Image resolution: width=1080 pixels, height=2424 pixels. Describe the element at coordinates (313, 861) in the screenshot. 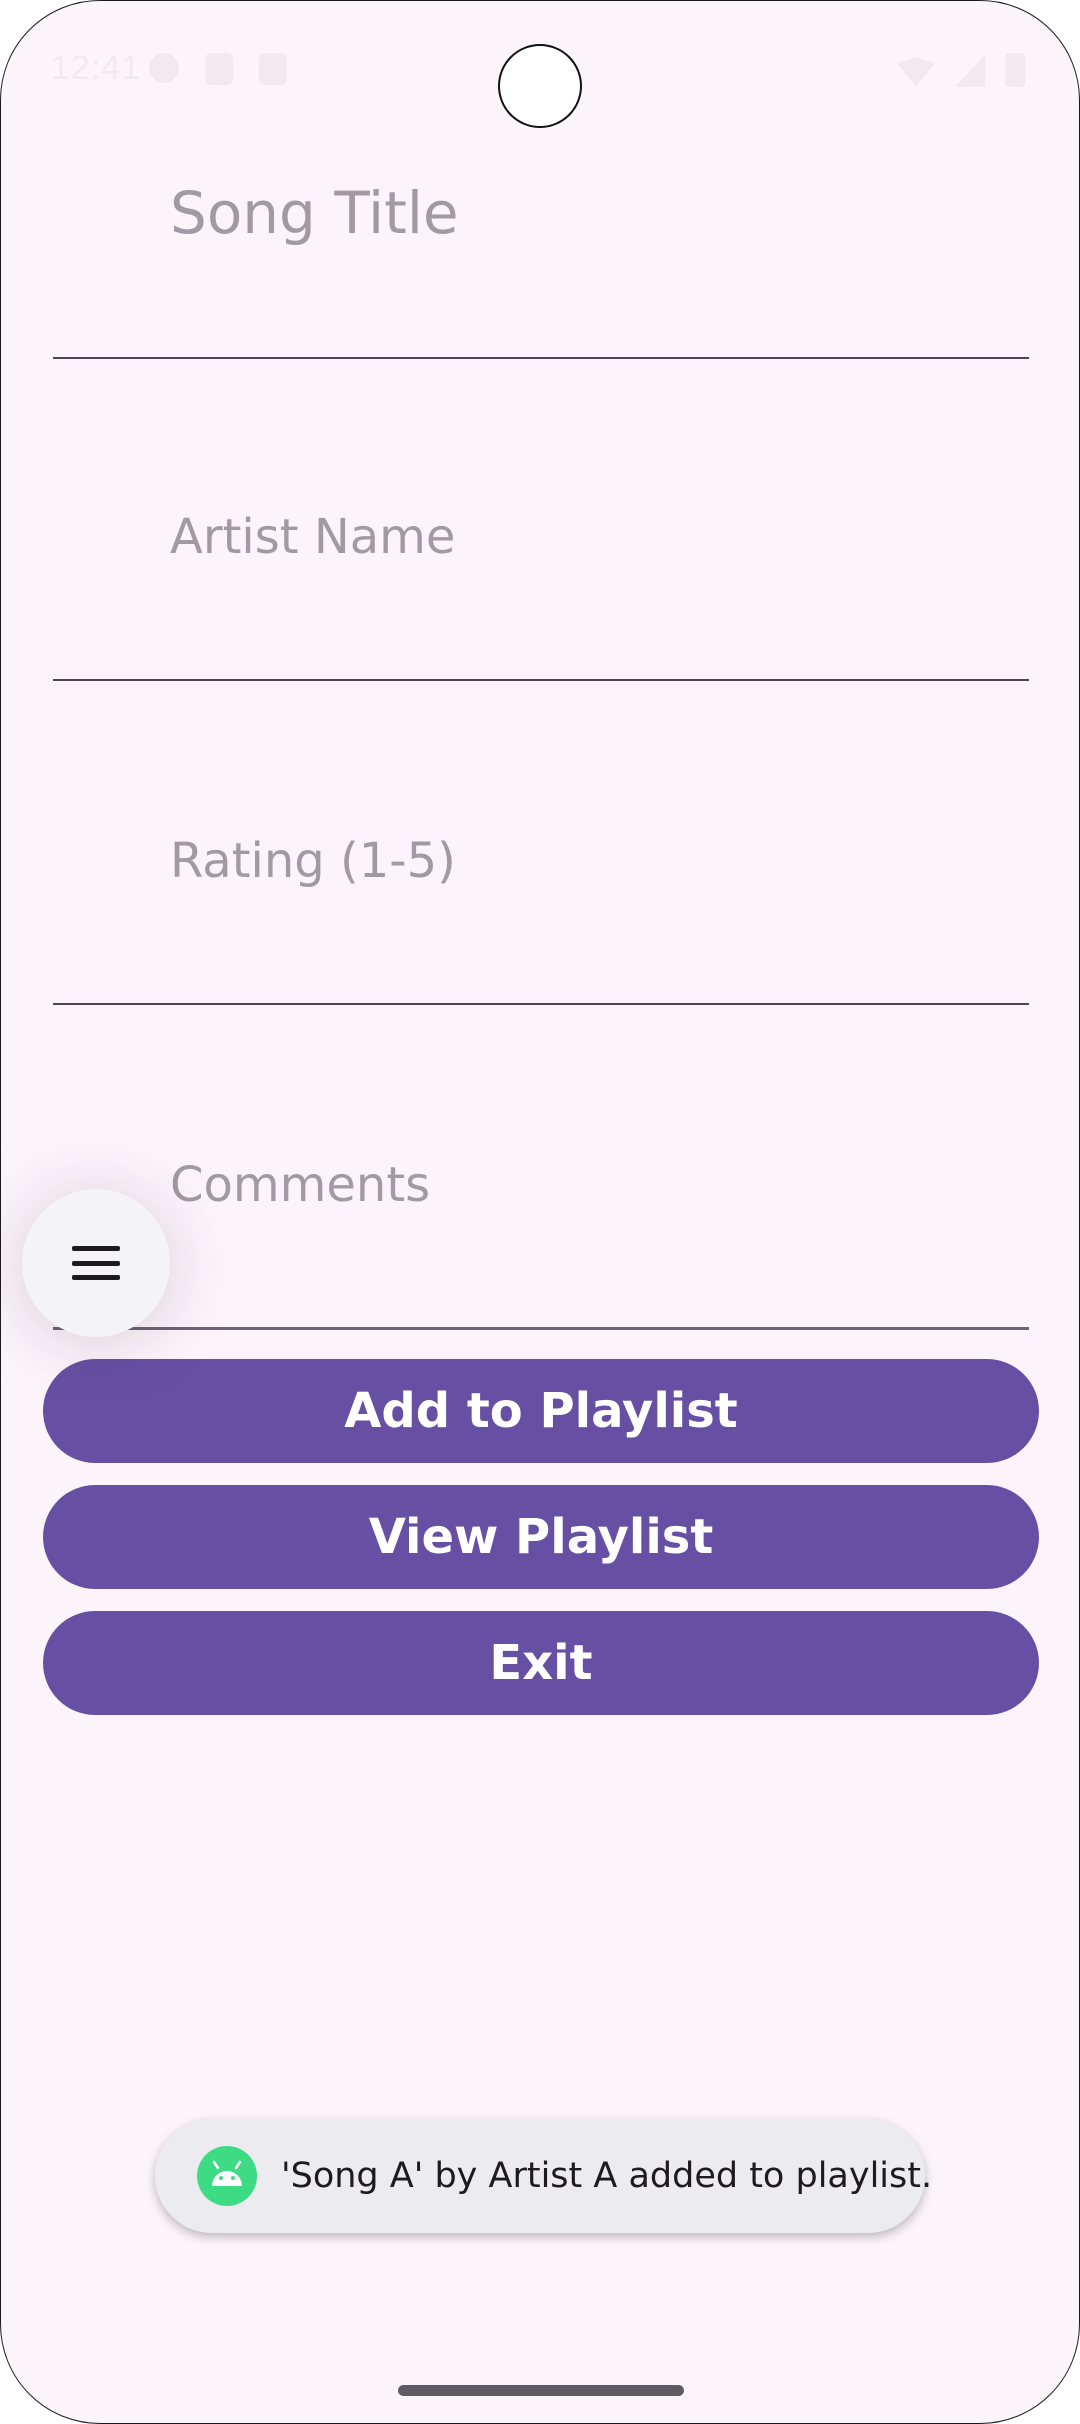

I see `rating-hint: Rating (1-5)` at that location.